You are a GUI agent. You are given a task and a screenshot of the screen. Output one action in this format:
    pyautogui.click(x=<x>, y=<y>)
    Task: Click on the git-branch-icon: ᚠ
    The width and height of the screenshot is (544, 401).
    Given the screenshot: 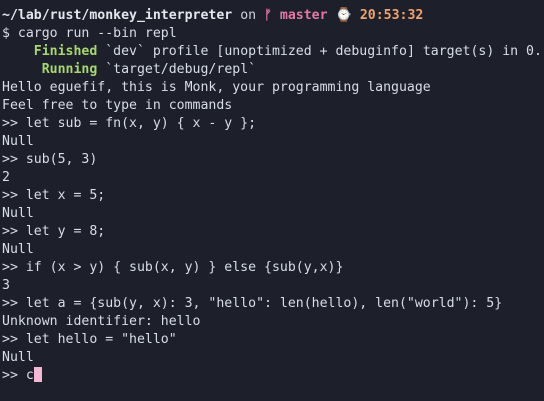 What is the action you would take?
    pyautogui.click(x=268, y=15)
    